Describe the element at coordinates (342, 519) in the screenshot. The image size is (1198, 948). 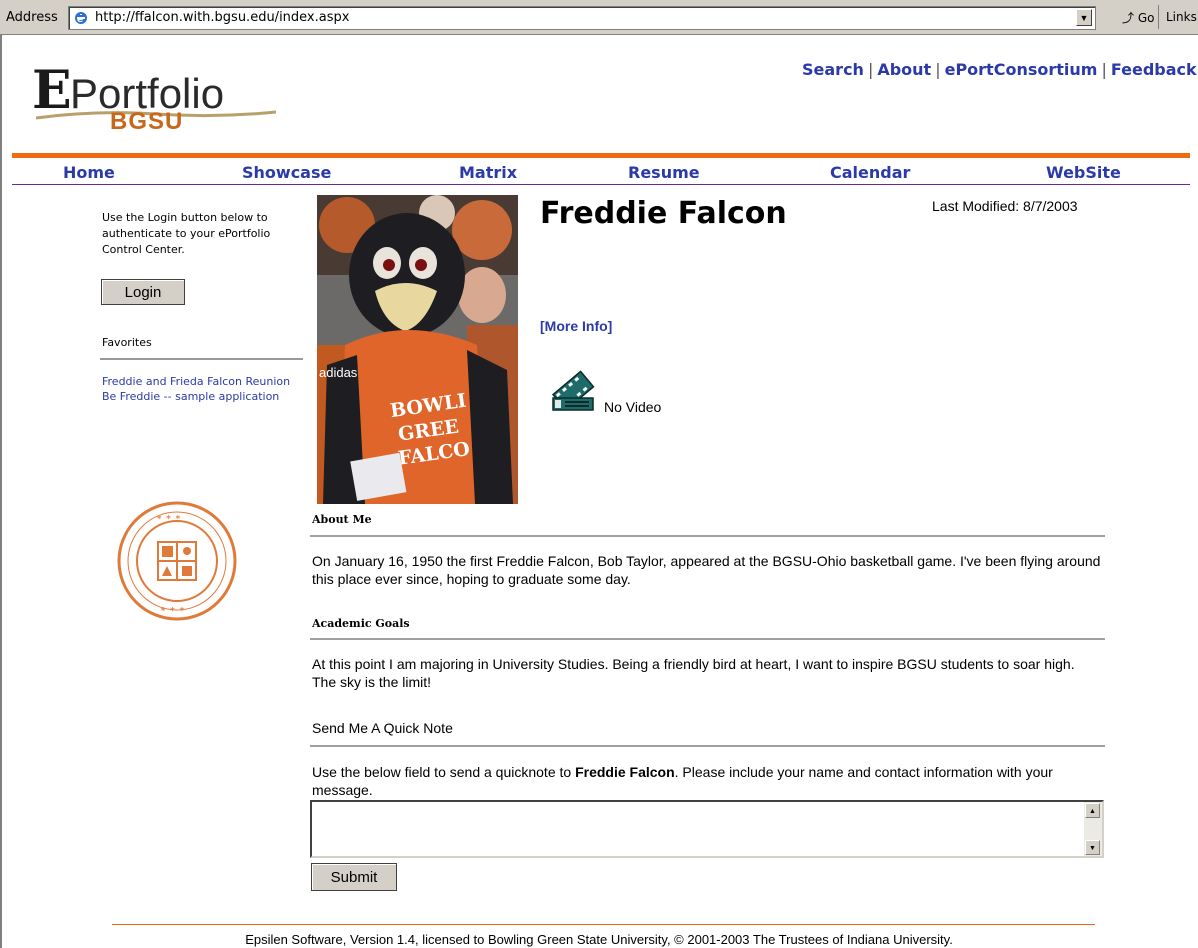
I see `about-title: About Me` at that location.